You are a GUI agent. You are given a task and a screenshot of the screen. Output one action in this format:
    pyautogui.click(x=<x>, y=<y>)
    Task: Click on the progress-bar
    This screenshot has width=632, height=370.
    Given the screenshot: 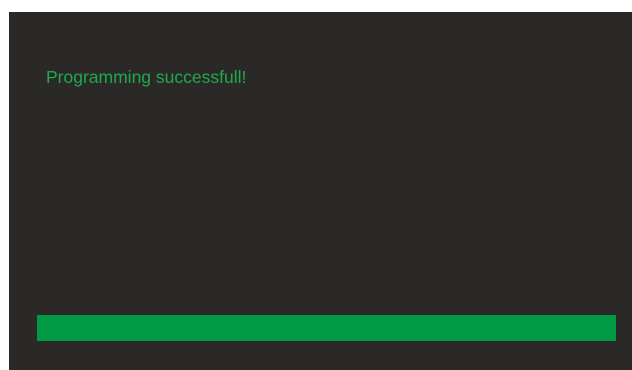 What is the action you would take?
    pyautogui.click(x=326, y=328)
    